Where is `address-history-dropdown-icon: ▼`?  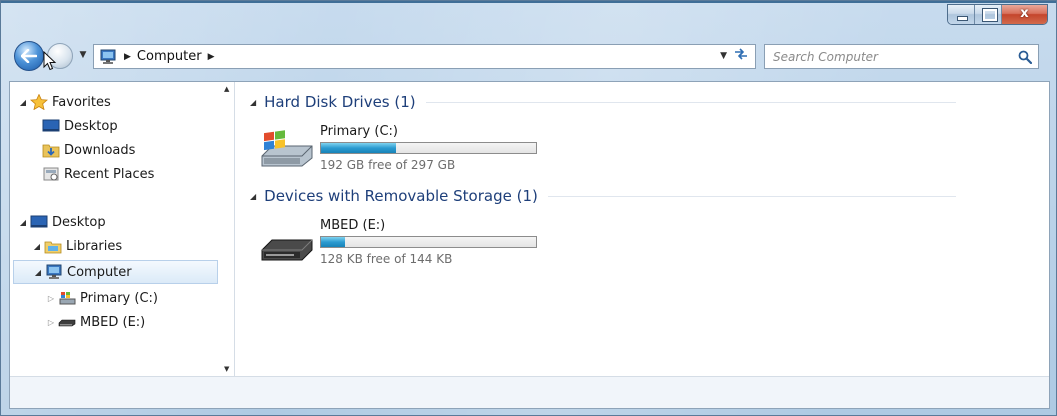
address-history-dropdown-icon: ▼ is located at coordinates (723, 56).